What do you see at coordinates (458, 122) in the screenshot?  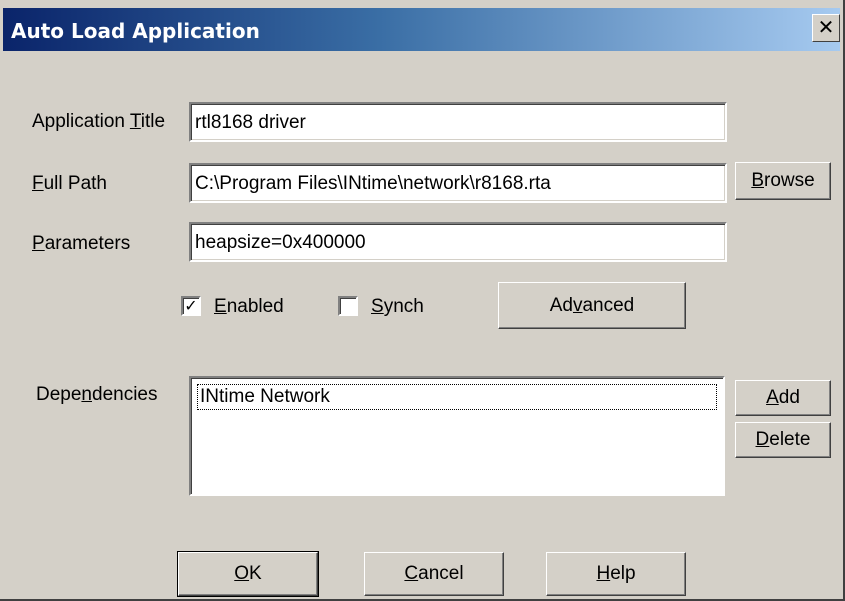 I see `application-title-field: rtl8168 driver` at bounding box center [458, 122].